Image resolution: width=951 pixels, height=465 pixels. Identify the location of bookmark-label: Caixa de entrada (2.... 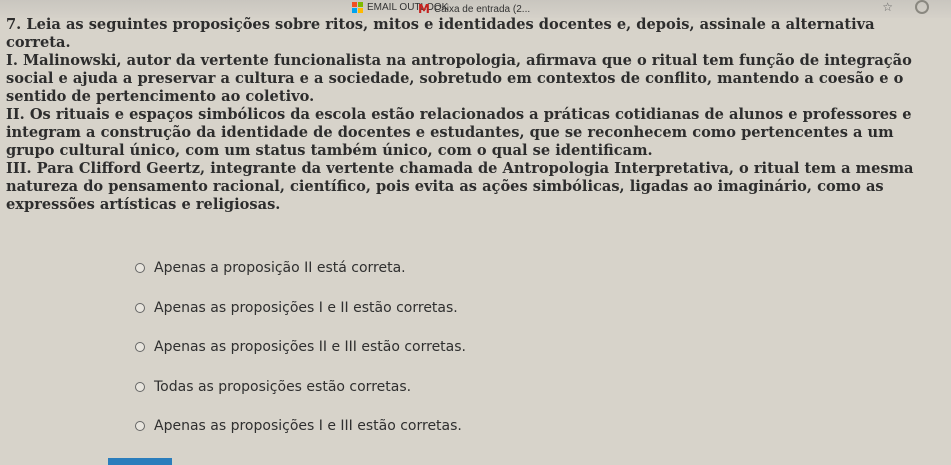
(482, 9).